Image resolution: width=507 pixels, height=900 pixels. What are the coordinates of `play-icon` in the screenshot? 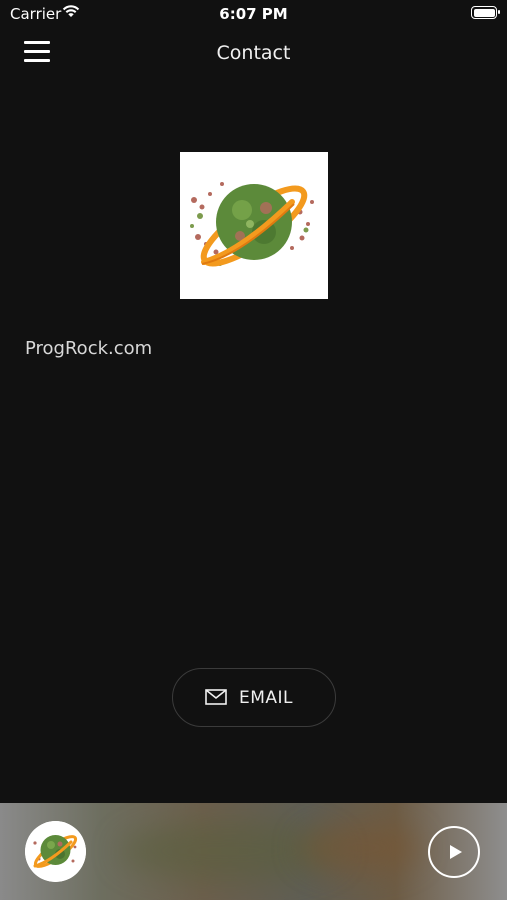 It's located at (456, 852).